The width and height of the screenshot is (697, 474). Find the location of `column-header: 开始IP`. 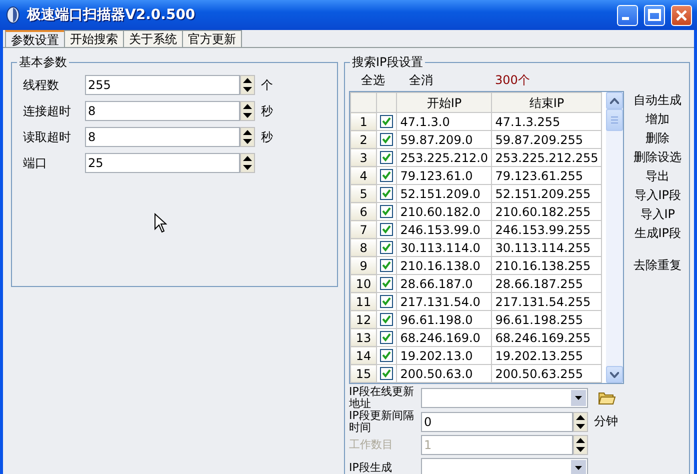

column-header: 开始IP is located at coordinates (444, 102).